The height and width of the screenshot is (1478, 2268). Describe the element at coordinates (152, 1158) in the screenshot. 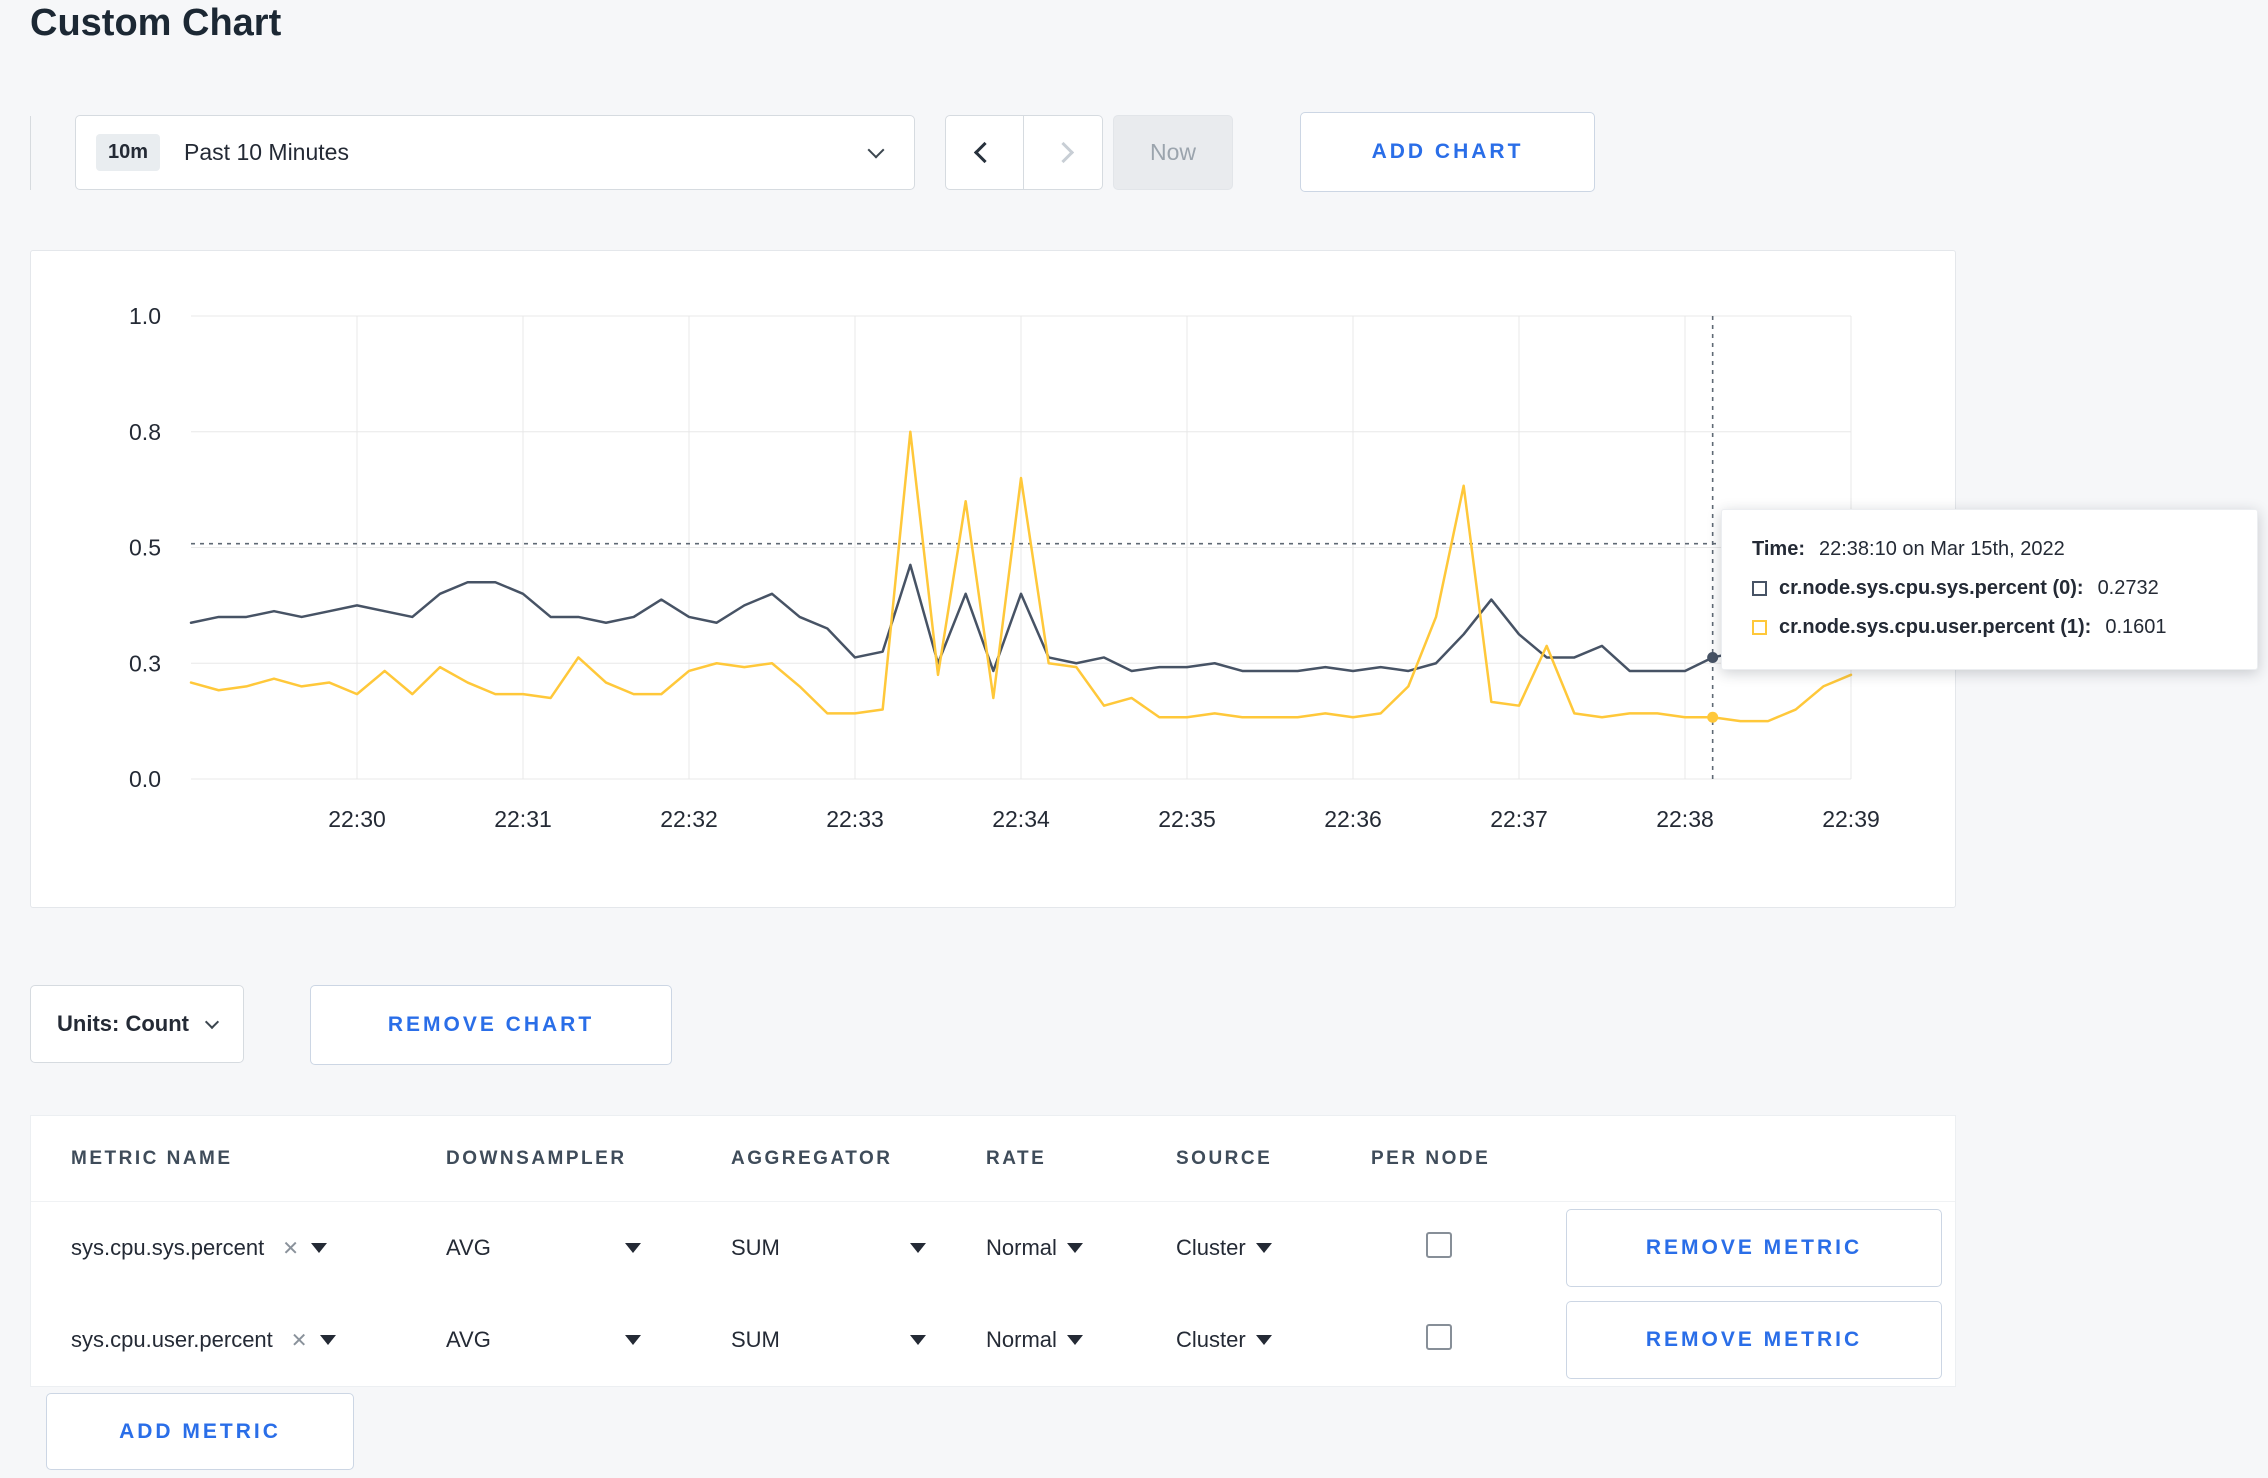

I see `col-metric-name: METRIC NAME` at that location.